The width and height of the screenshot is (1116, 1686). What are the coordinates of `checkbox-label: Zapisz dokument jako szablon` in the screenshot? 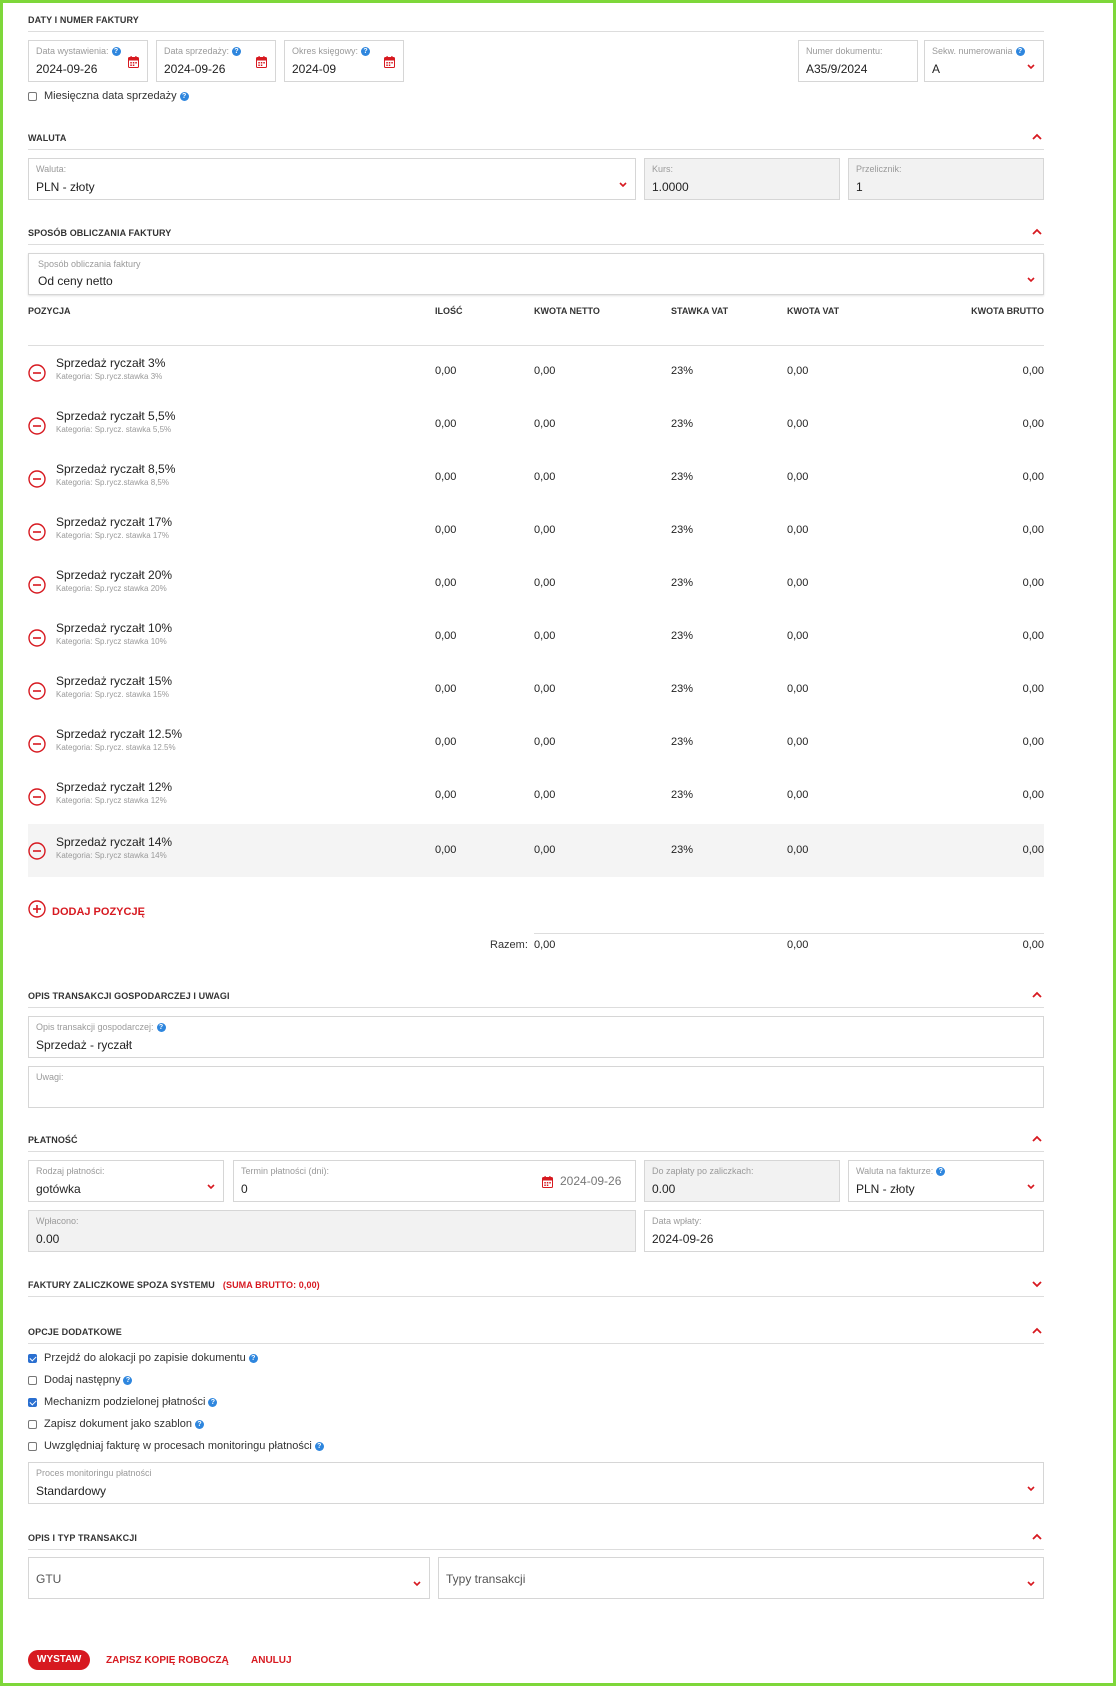 It's located at (118, 1424).